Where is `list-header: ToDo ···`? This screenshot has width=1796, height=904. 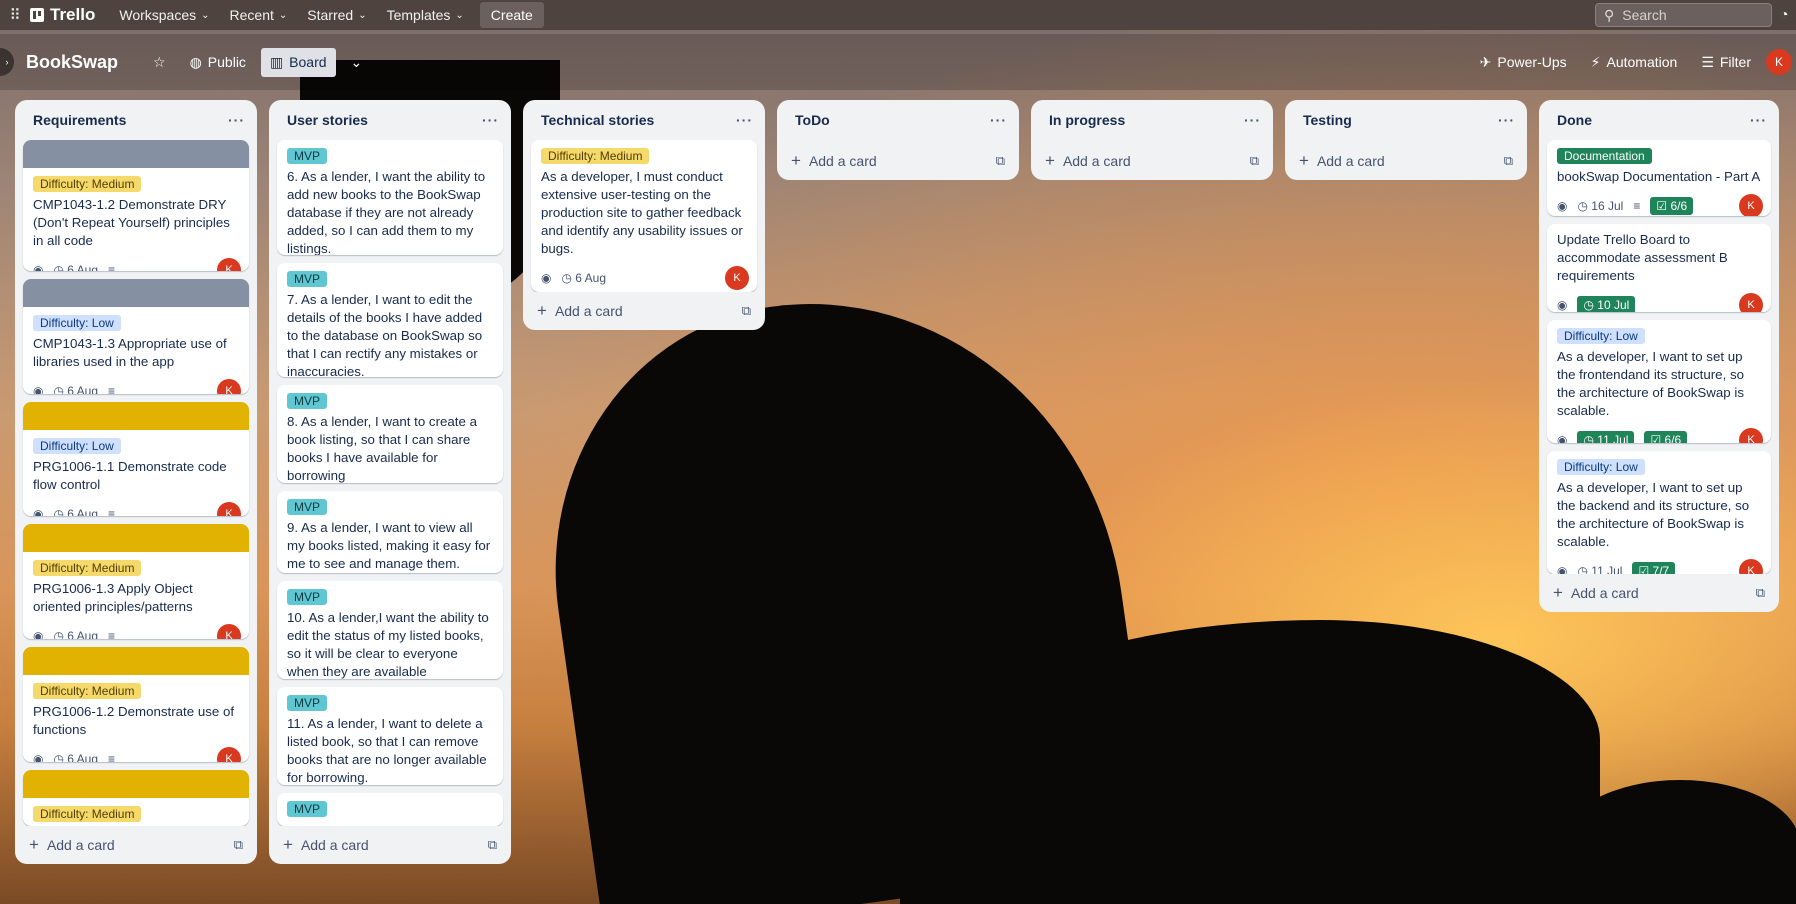 list-header: ToDo ··· is located at coordinates (898, 120).